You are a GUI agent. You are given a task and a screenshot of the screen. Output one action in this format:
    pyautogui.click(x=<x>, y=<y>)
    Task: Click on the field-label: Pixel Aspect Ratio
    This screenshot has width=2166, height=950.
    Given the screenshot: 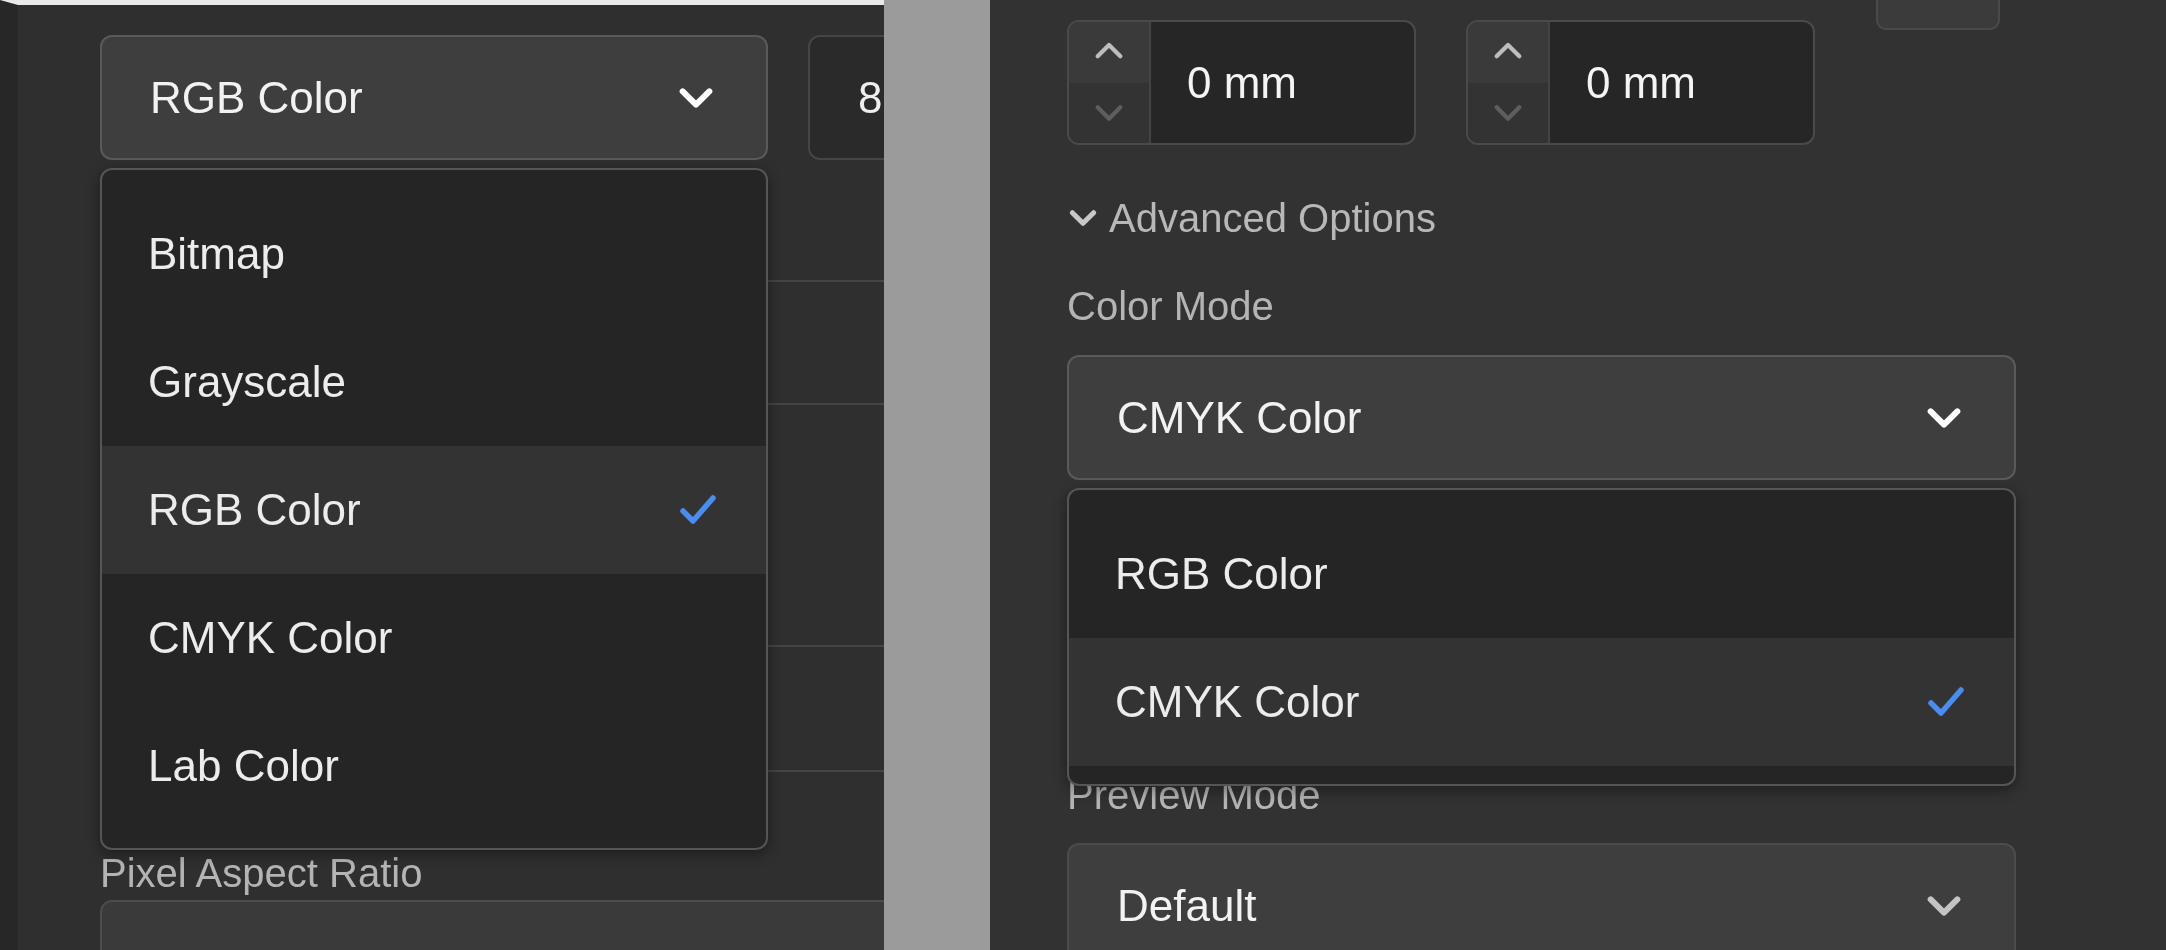 What is the action you would take?
    pyautogui.click(x=261, y=873)
    